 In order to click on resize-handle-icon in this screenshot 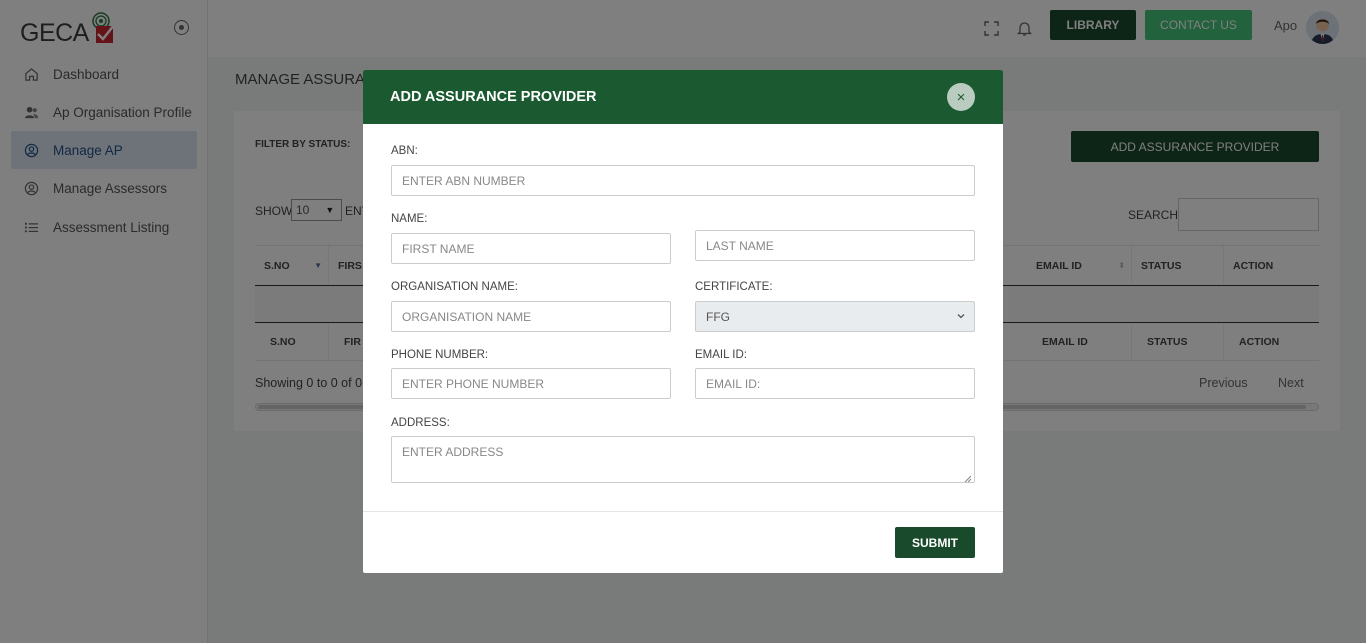, I will do `click(968, 477)`.